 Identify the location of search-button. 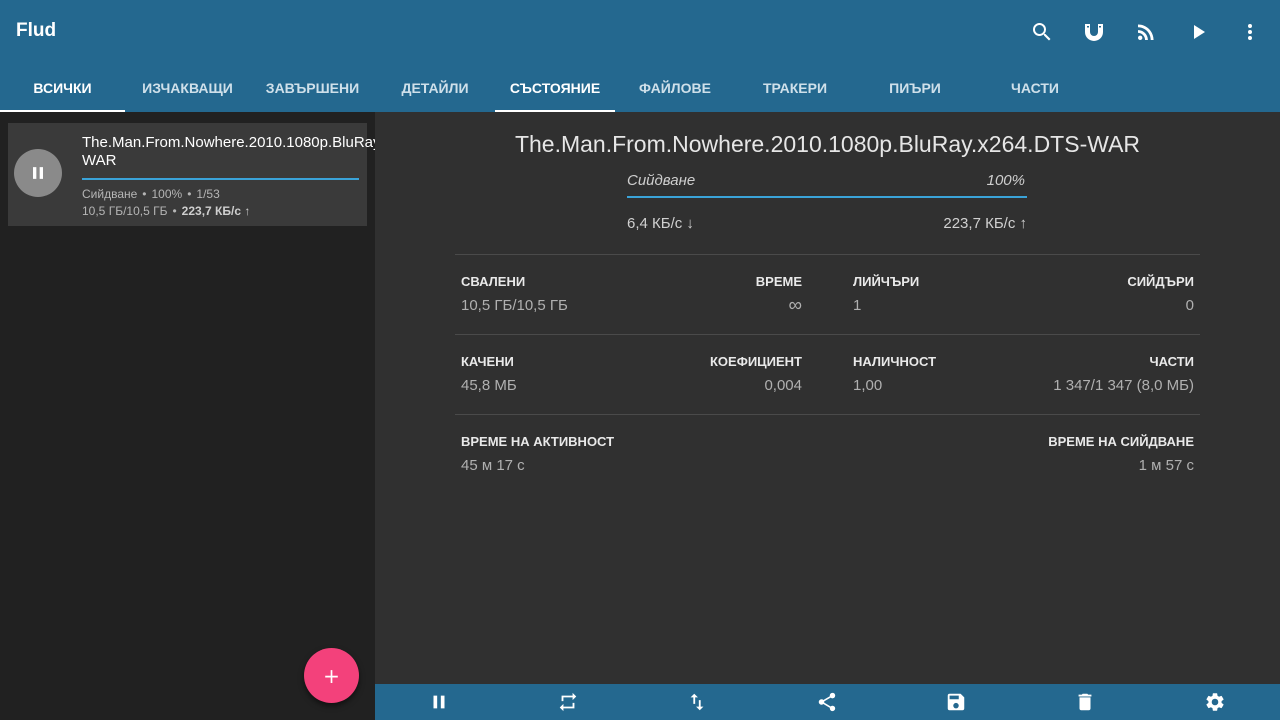
(1042, 32).